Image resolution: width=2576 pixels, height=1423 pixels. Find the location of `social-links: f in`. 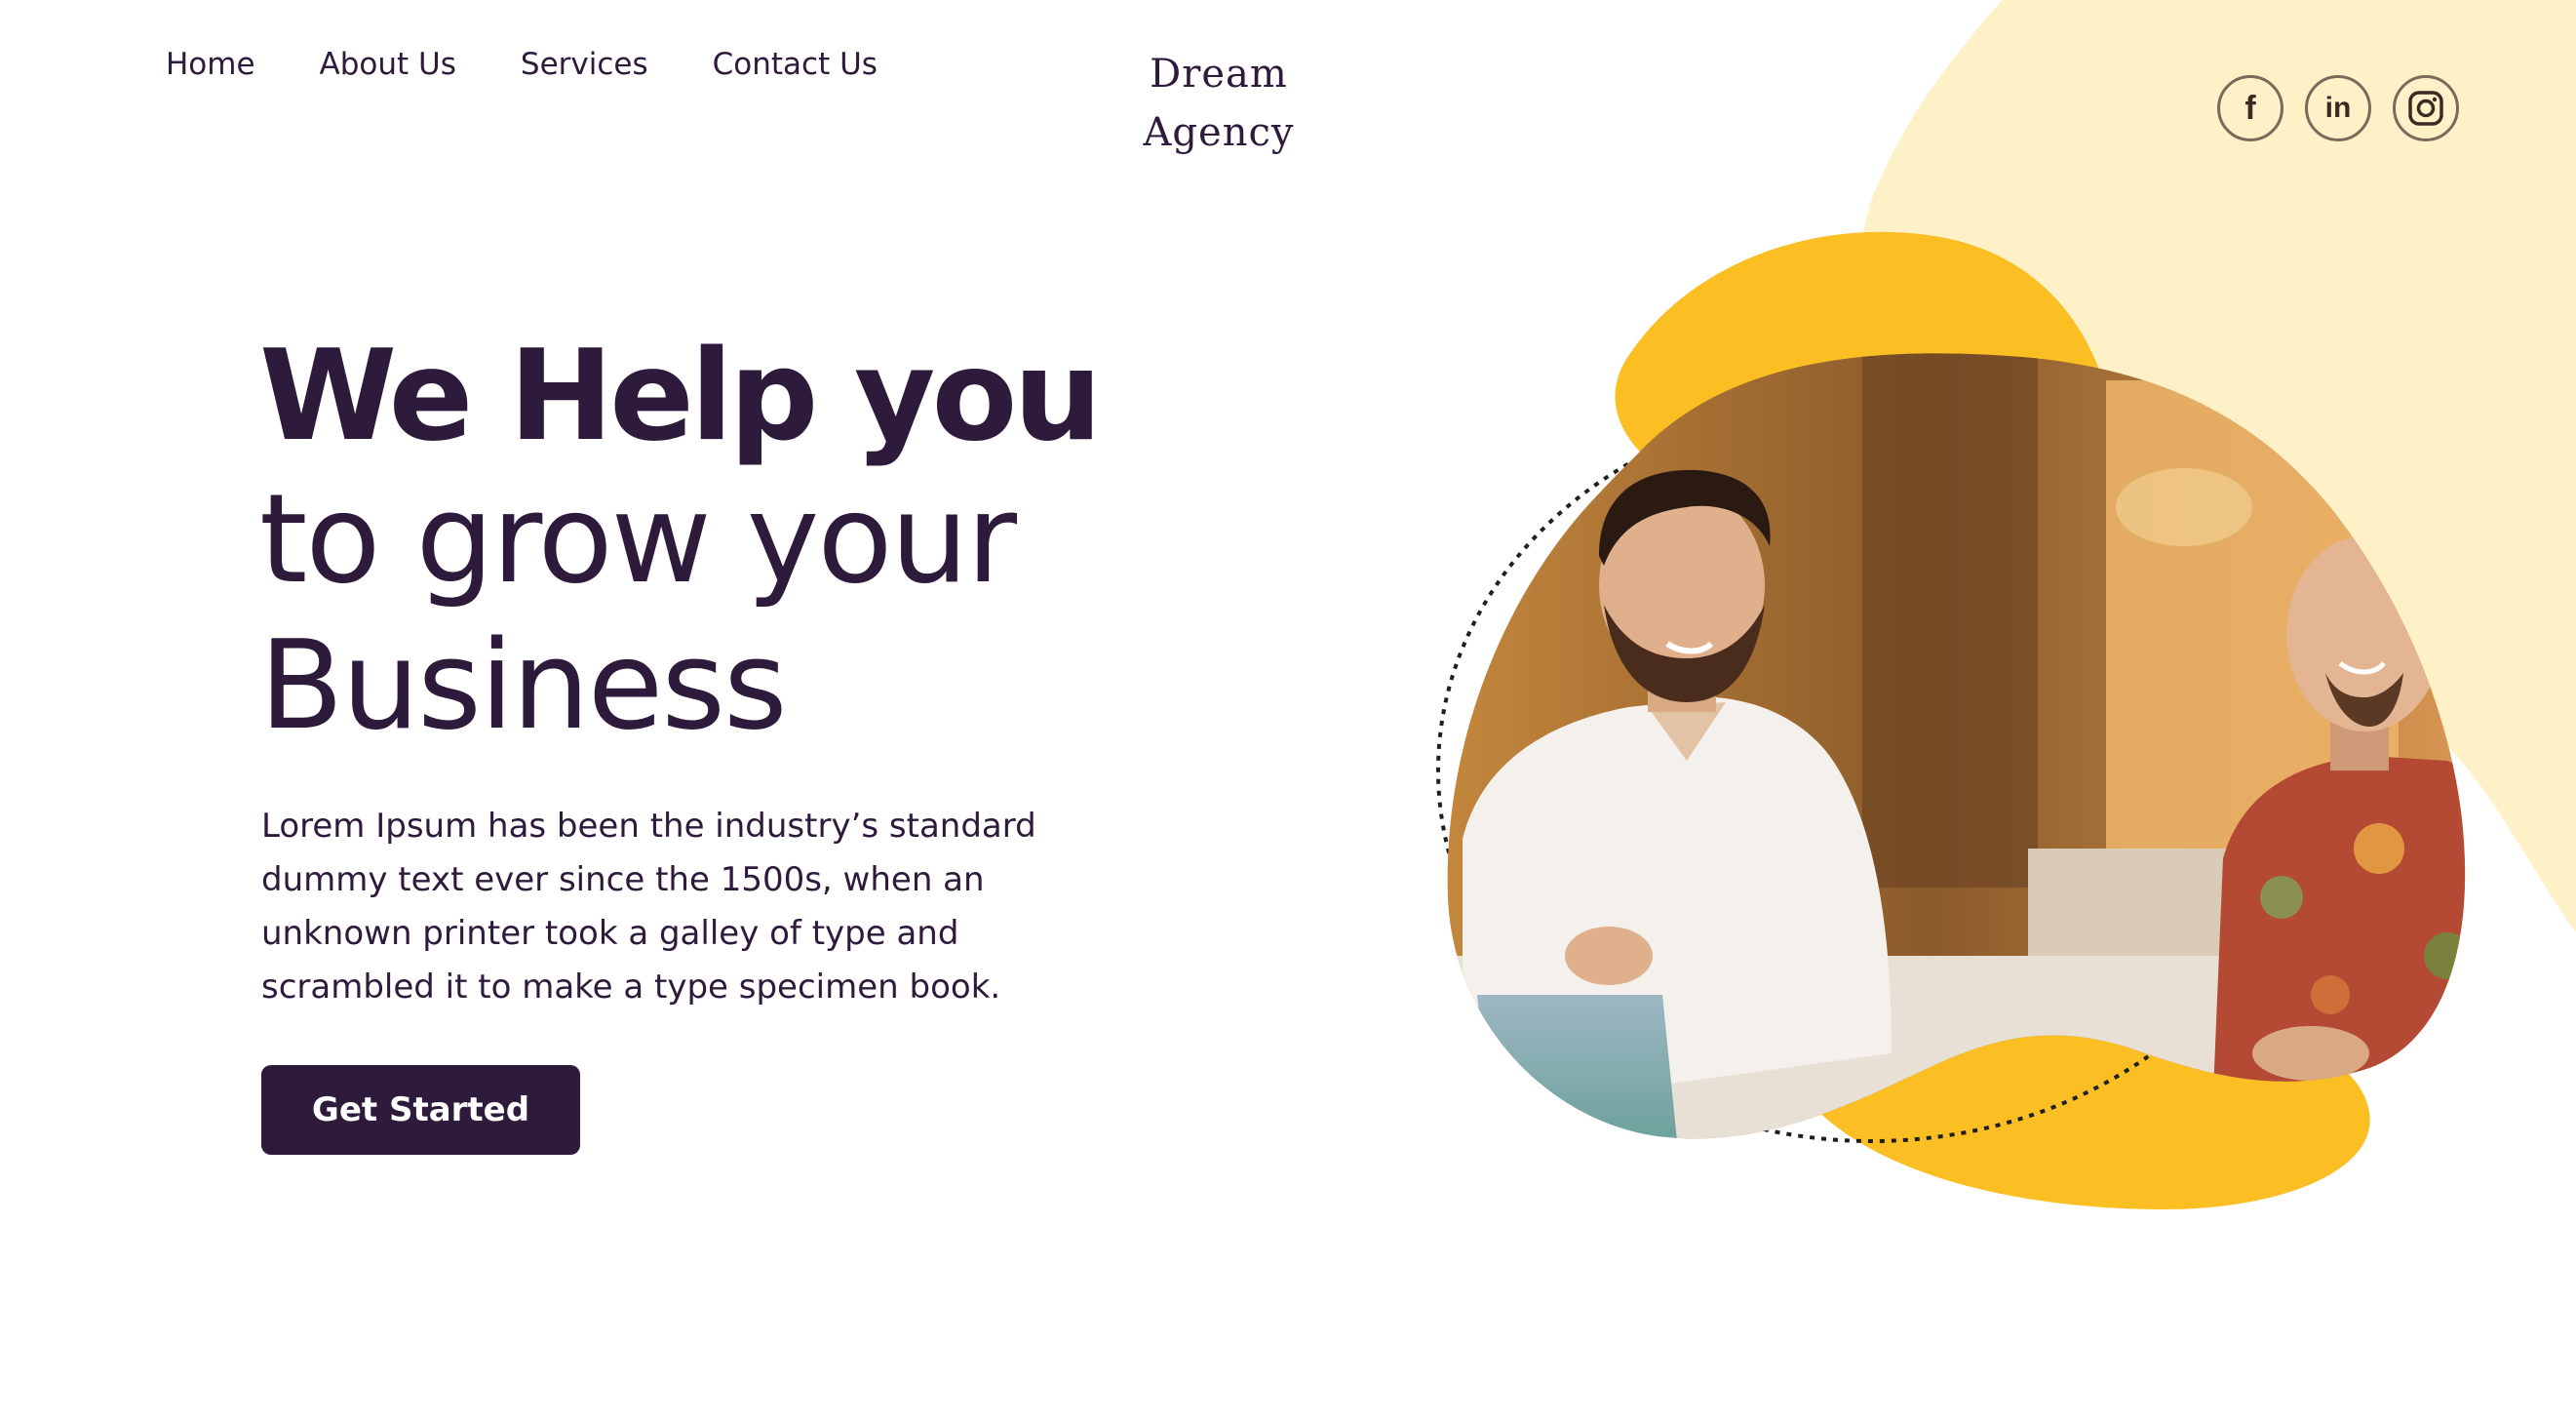

social-links: f in is located at coordinates (2338, 108).